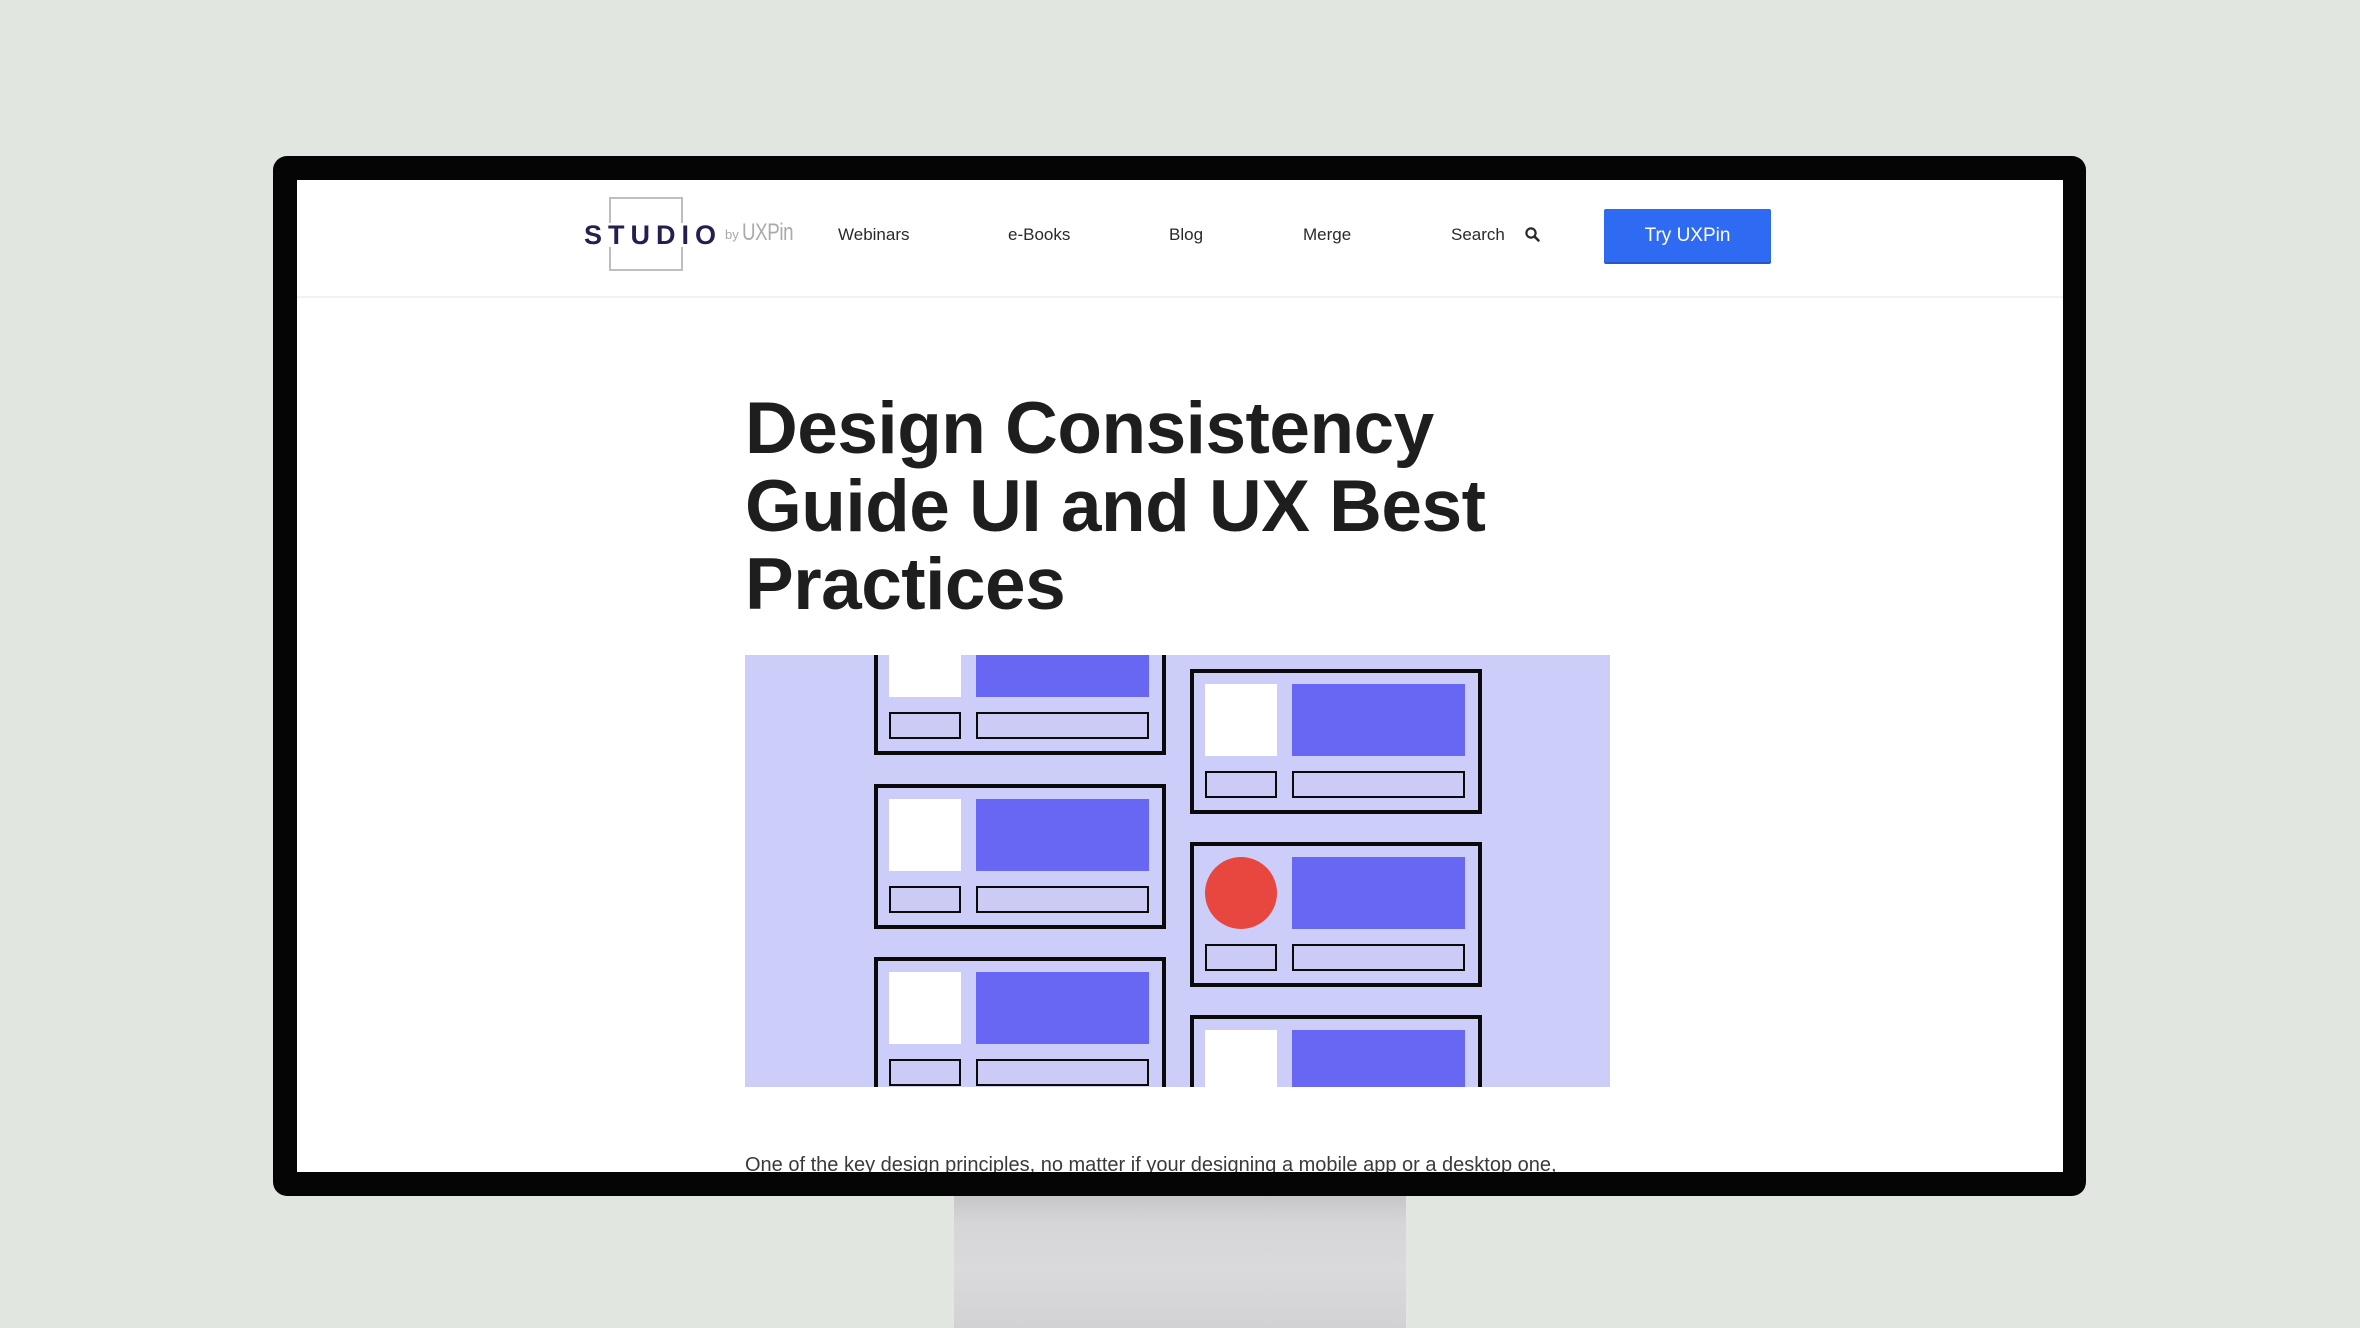 This screenshot has width=2360, height=1328. I want to click on nav-search: Search, so click(1478, 235).